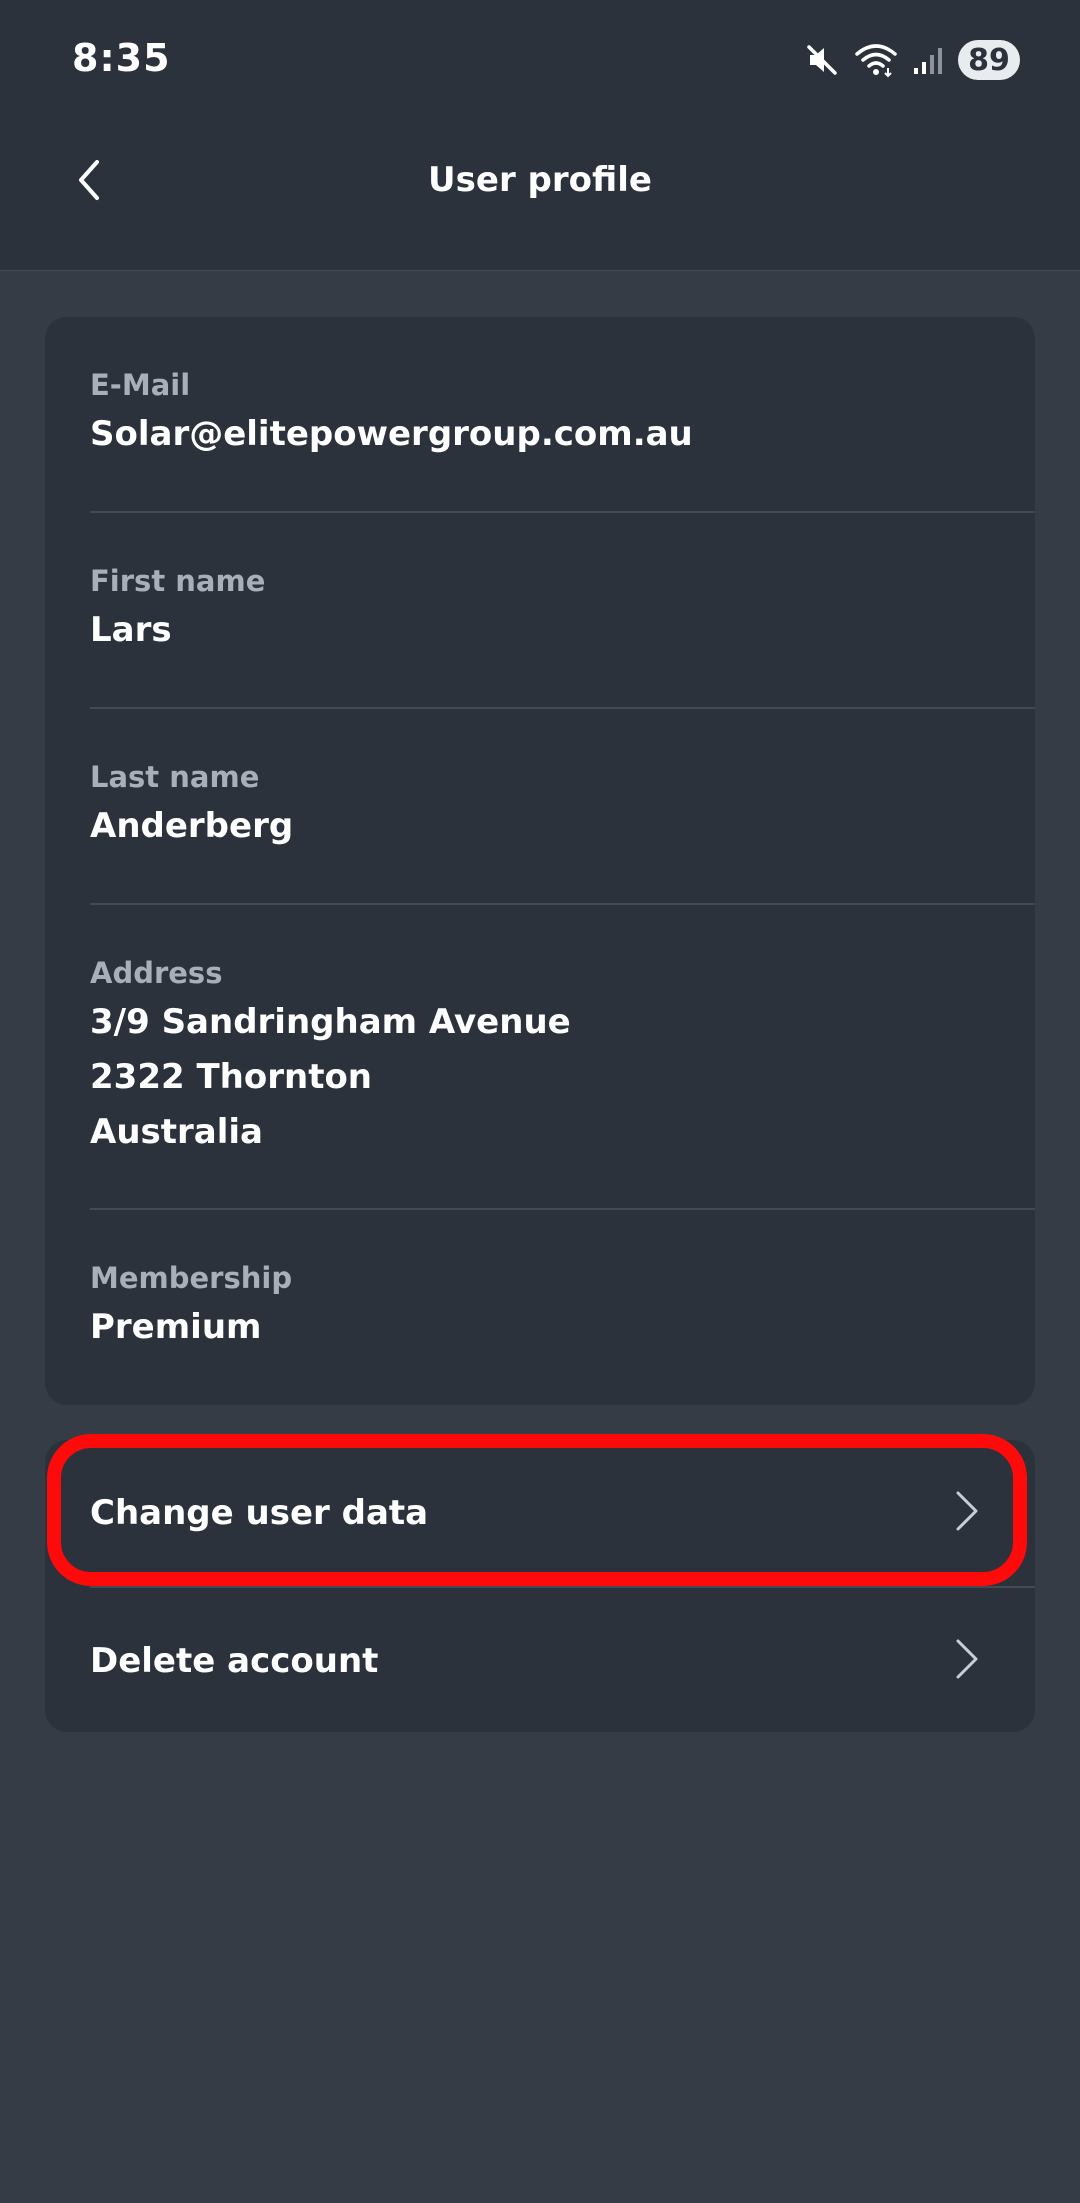  What do you see at coordinates (330, 1022) in the screenshot?
I see `address-line-1: 3/9 Sandringham Avenue` at bounding box center [330, 1022].